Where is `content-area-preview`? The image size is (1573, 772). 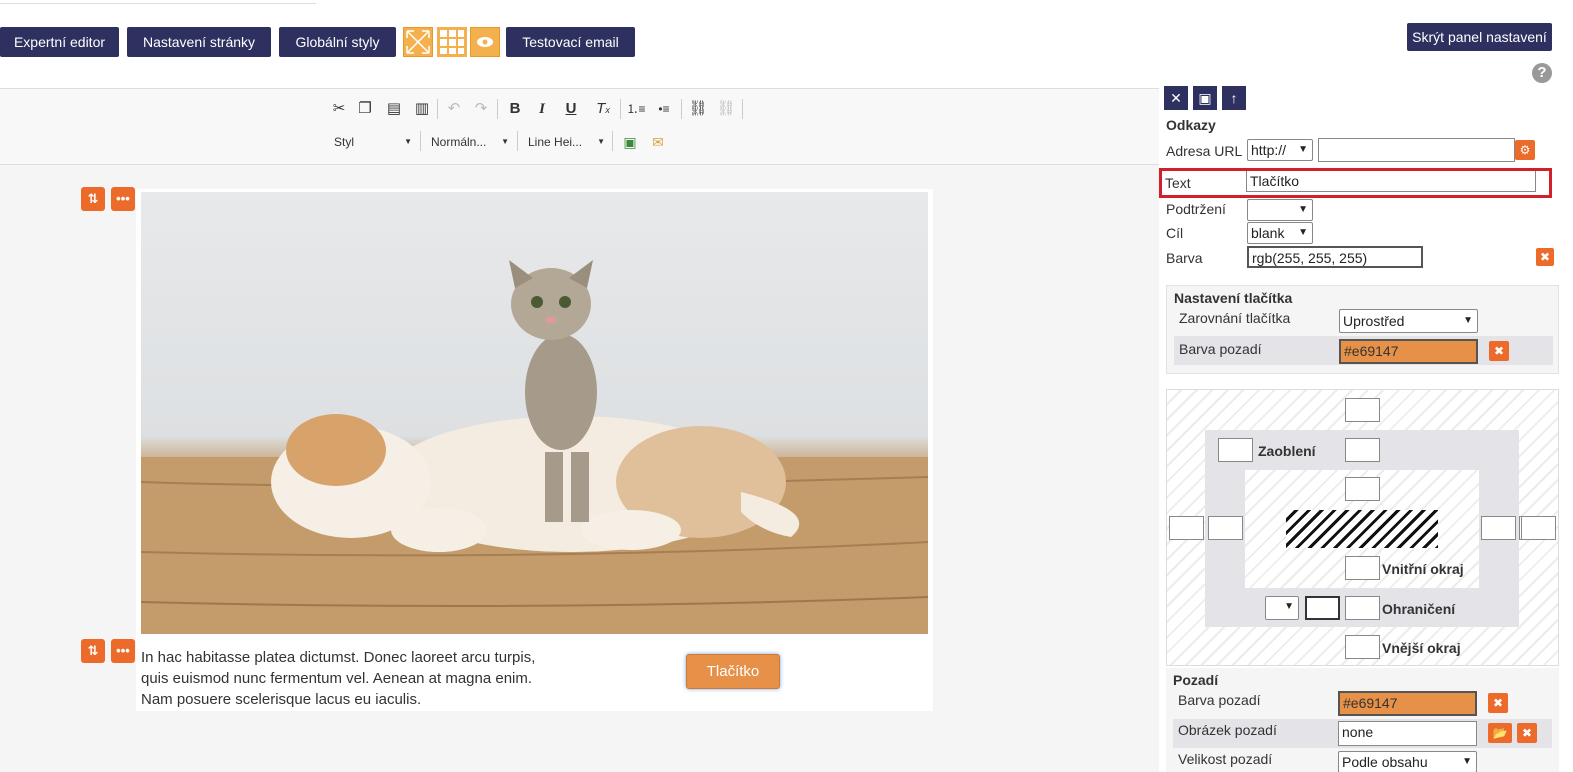 content-area-preview is located at coordinates (1362, 529).